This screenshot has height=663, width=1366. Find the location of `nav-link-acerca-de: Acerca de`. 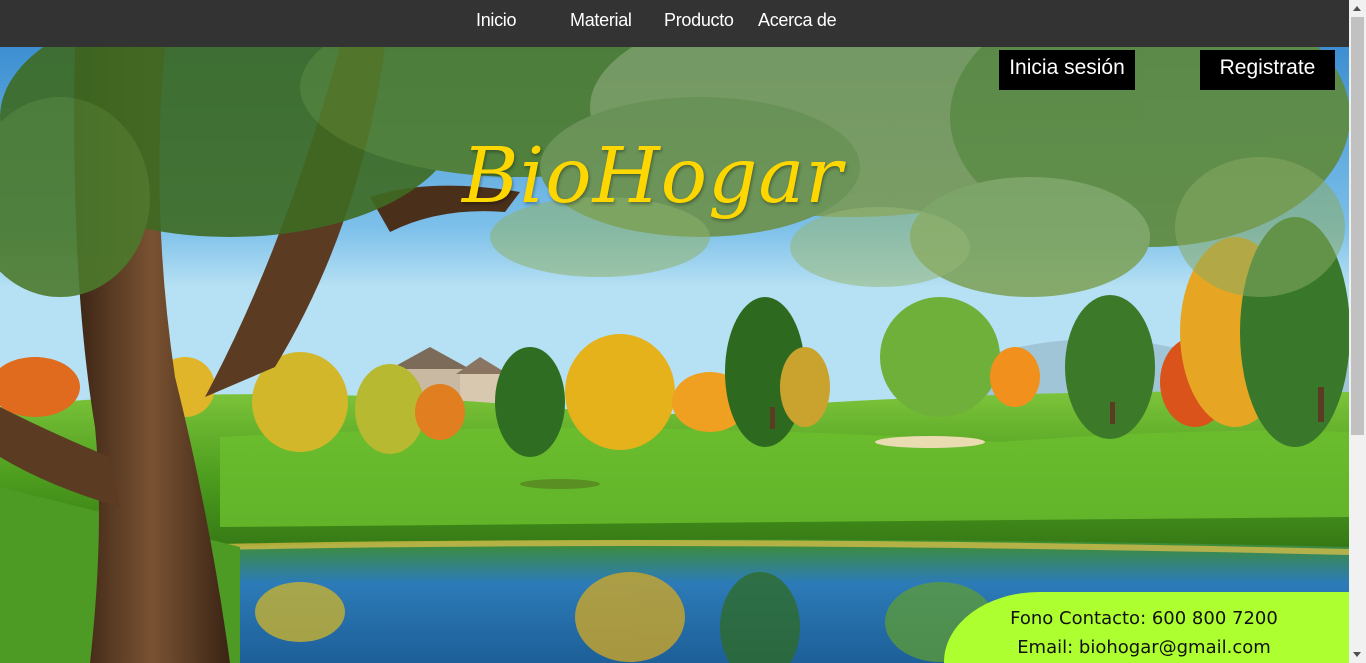

nav-link-acerca-de: Acerca de is located at coordinates (797, 20).